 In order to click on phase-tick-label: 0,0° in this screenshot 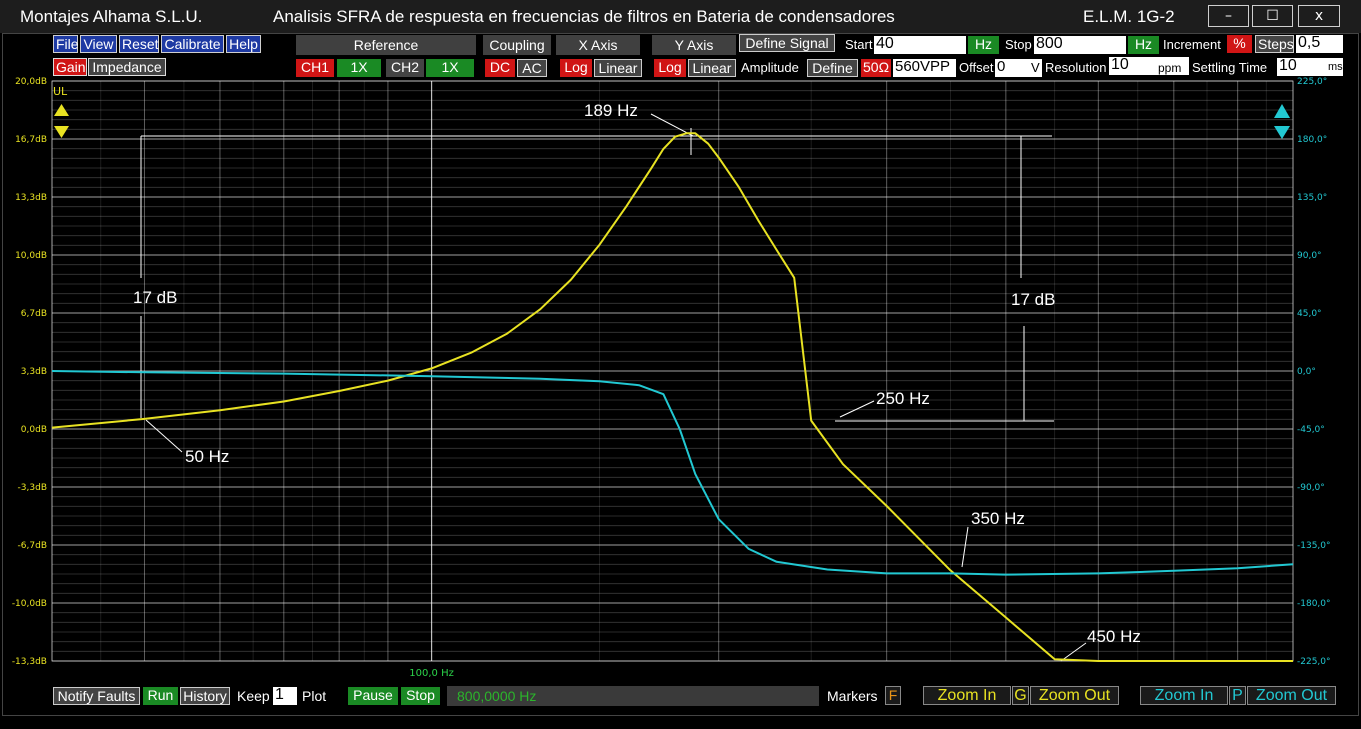, I will do `click(1306, 372)`.